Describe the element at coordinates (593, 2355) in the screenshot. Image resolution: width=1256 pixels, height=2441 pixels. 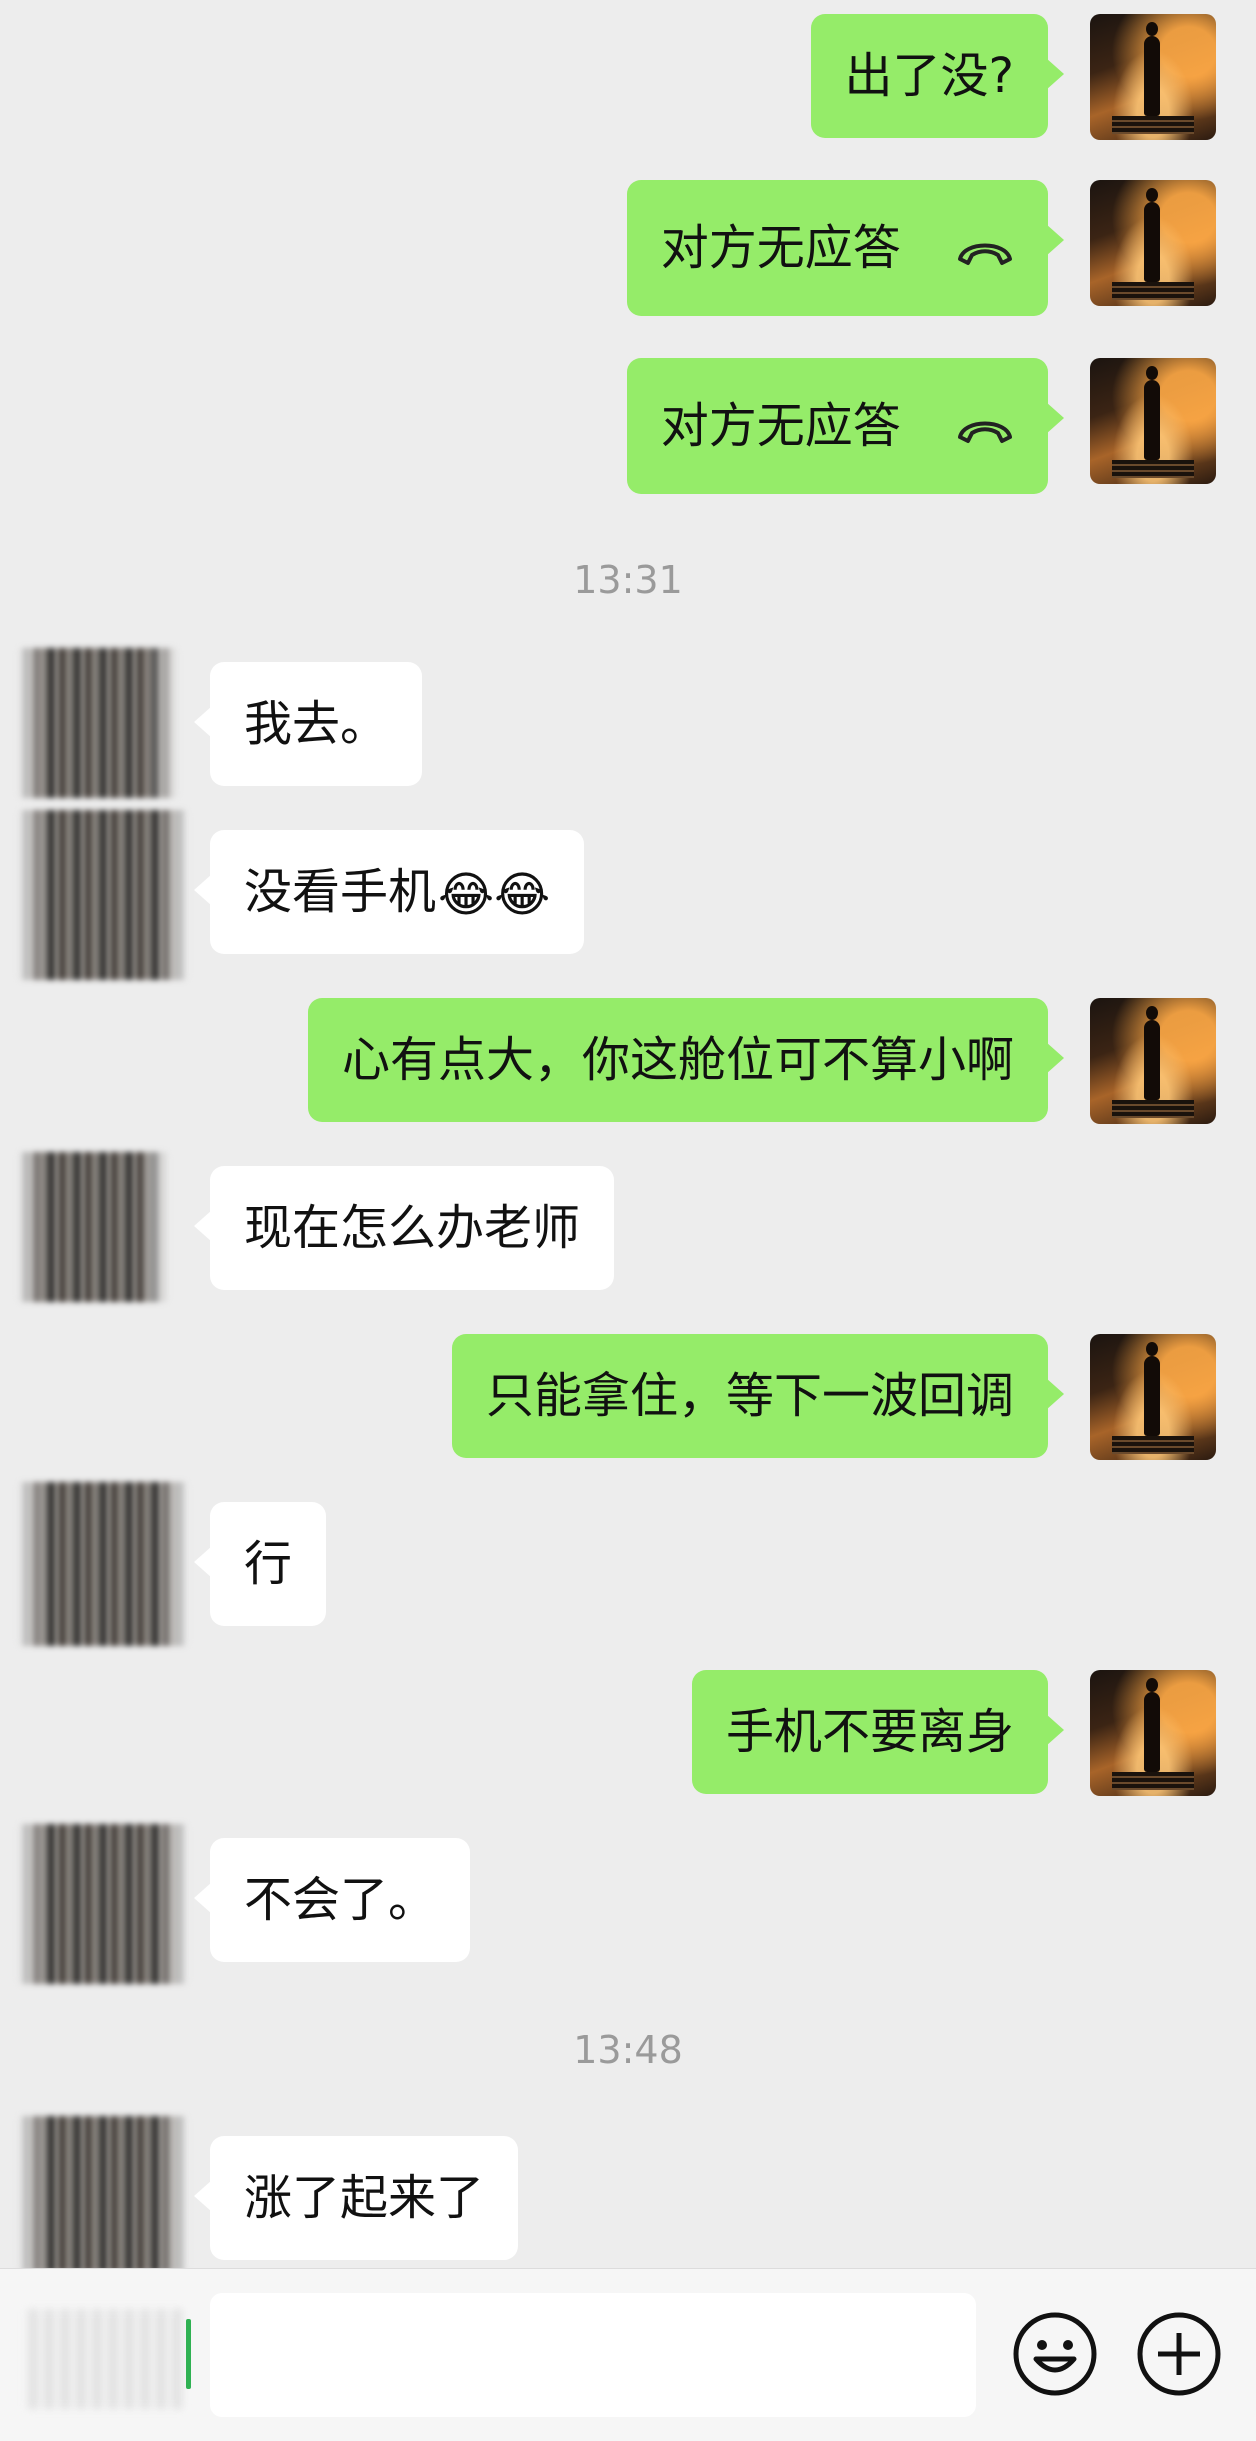
I see `message-input` at that location.